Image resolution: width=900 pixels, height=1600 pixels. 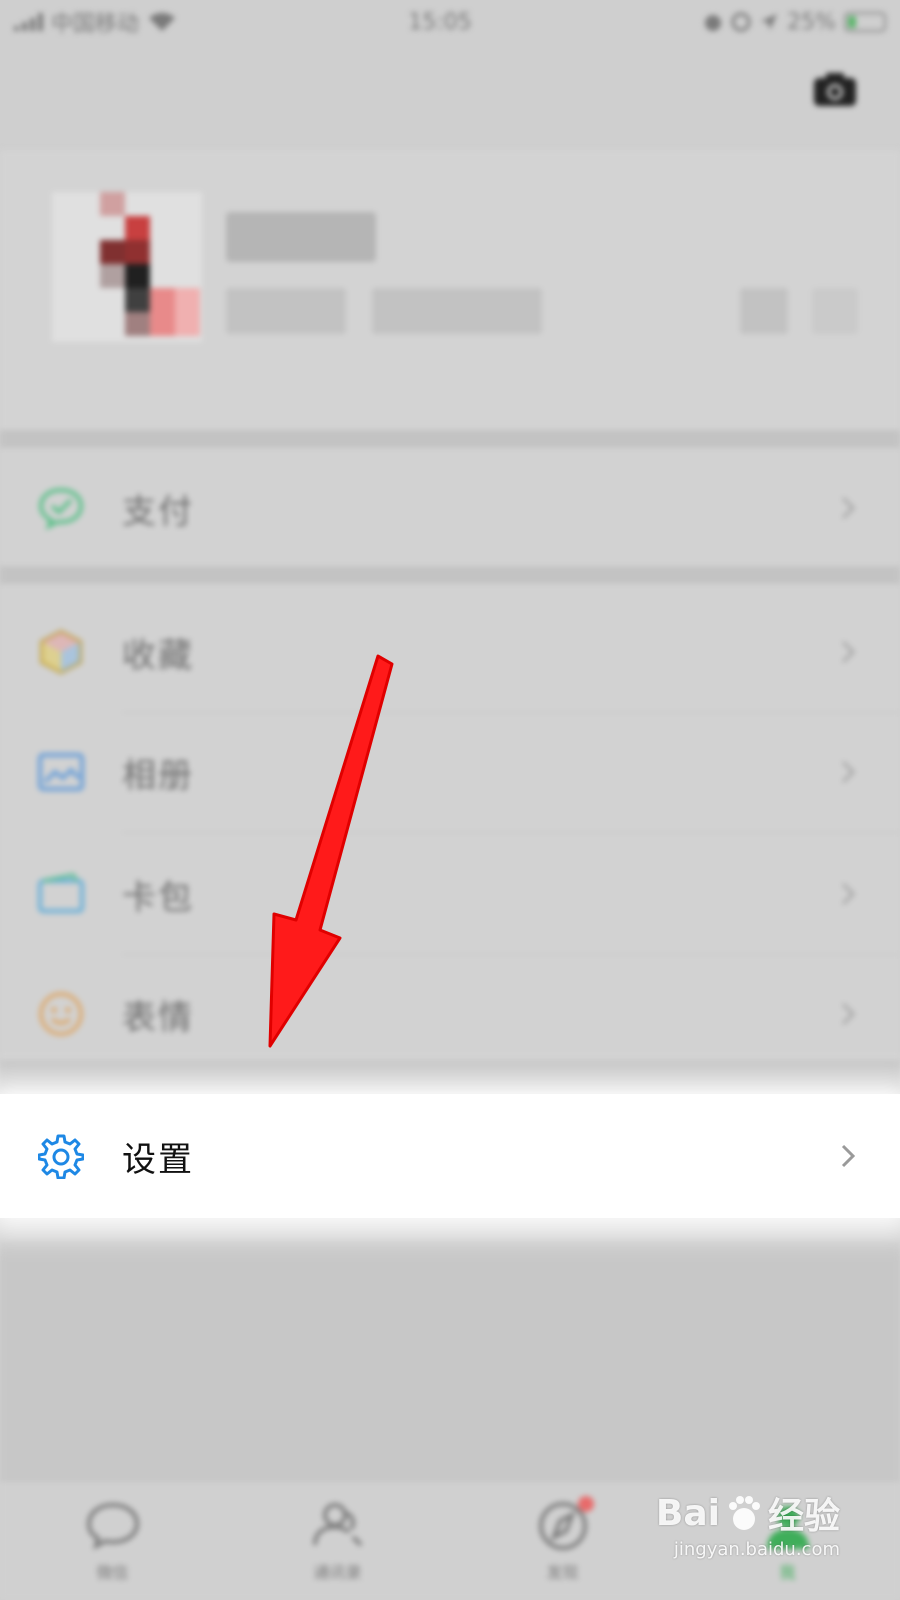 What do you see at coordinates (769, 22) in the screenshot?
I see `location-icon` at bounding box center [769, 22].